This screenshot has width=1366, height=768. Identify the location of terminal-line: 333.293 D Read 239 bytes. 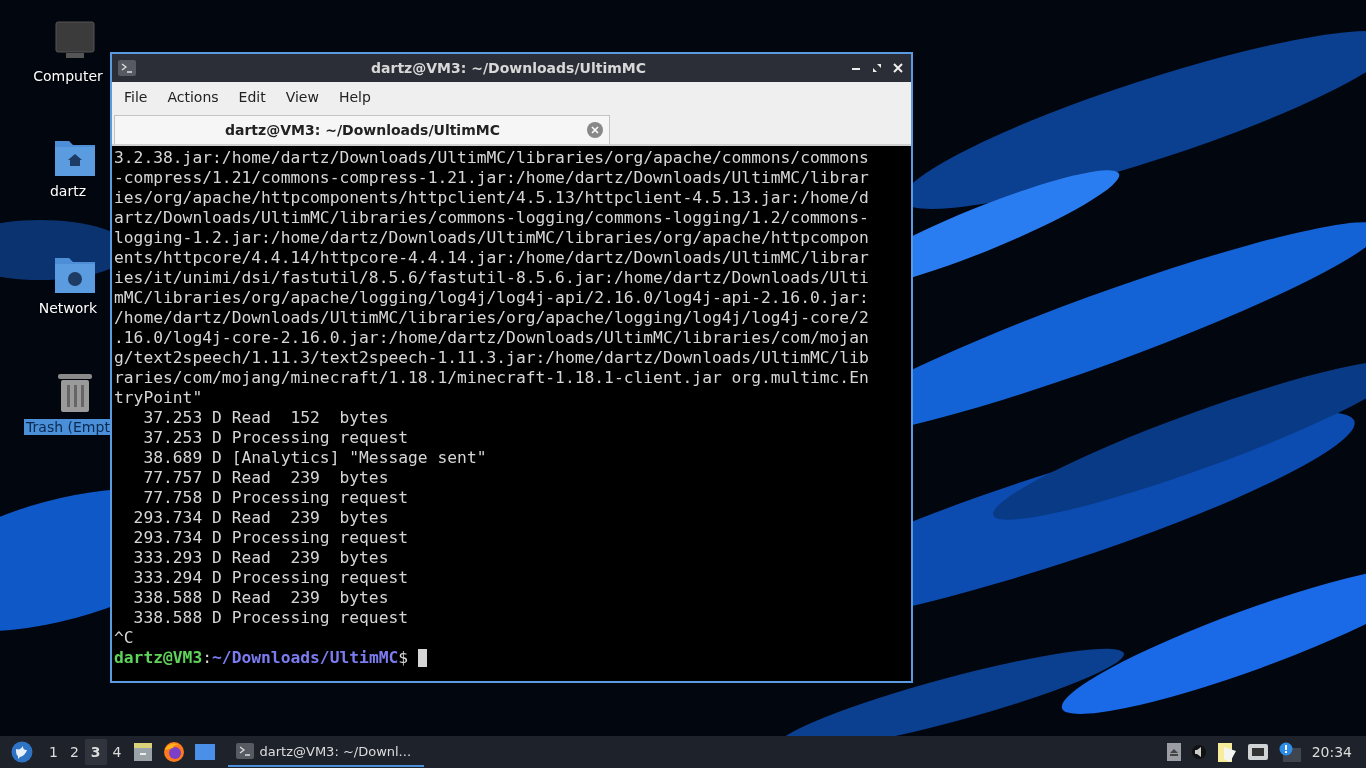
(261, 558).